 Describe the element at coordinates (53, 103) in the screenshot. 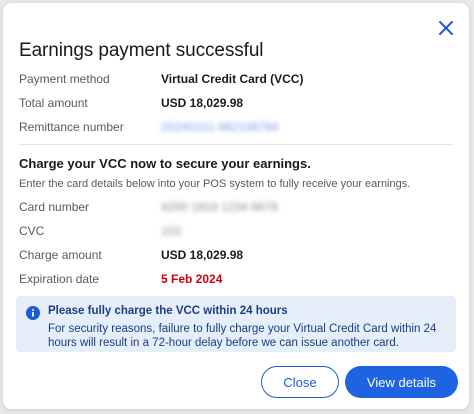

I see `total-amount-label: Total amount` at that location.